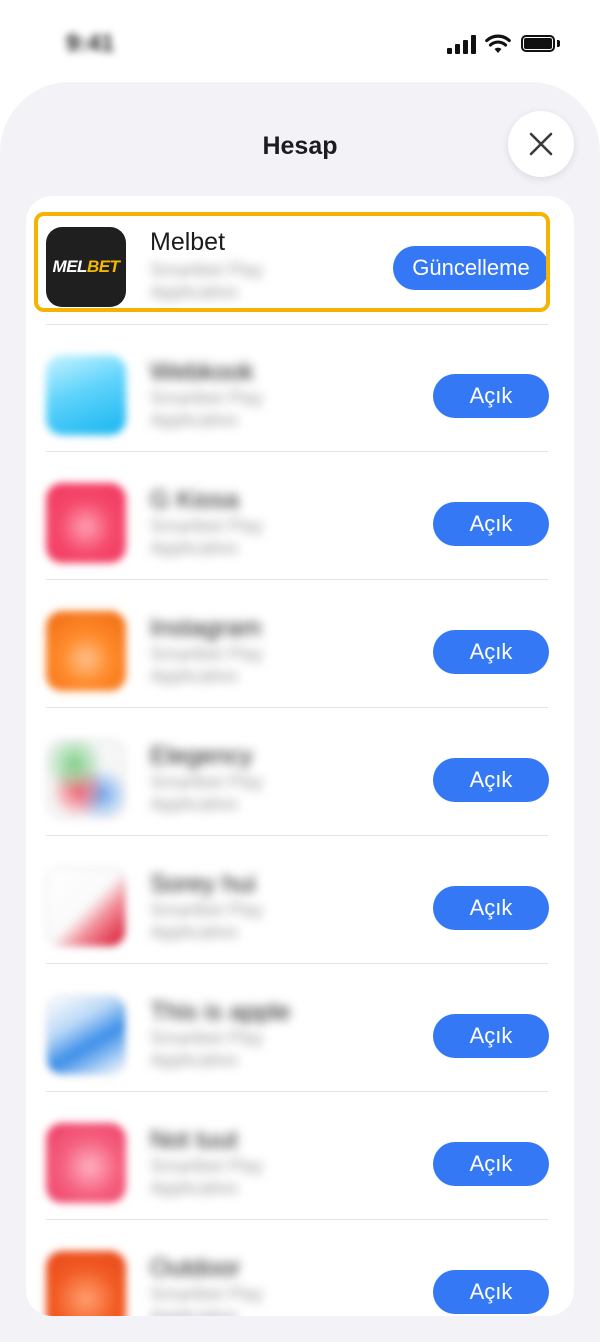 Image resolution: width=600 pixels, height=1342 pixels. I want to click on app-name: Elegency, so click(201, 756).